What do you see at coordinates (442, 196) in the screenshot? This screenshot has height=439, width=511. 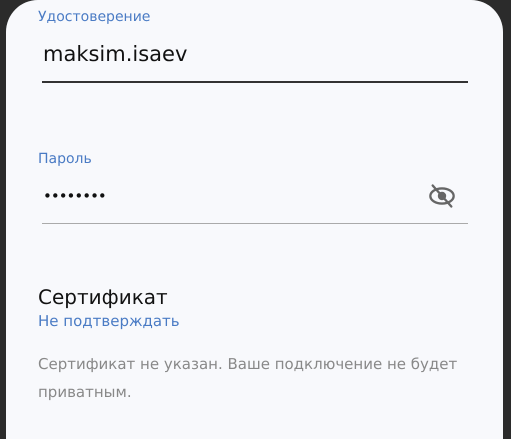 I see `eye-off-icon` at bounding box center [442, 196].